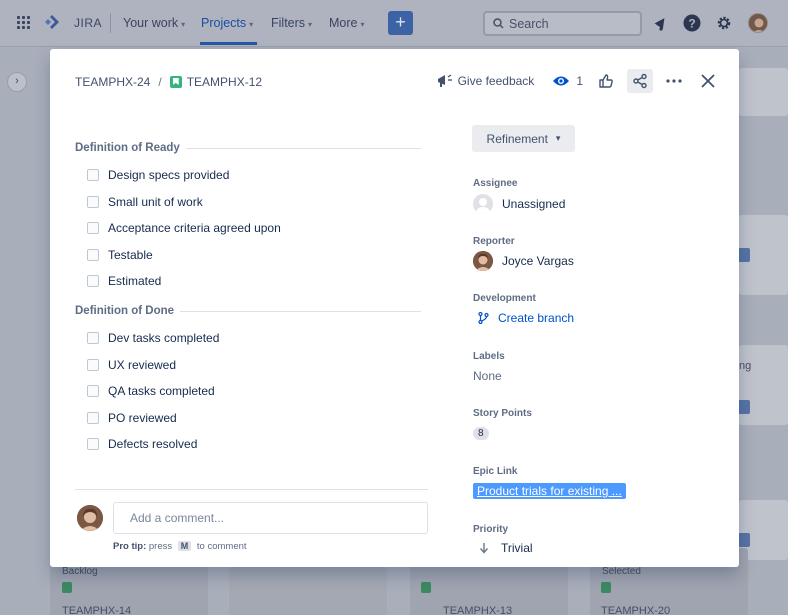  Describe the element at coordinates (248, 311) in the screenshot. I see `definition-of-done-heading: Definition of Done` at that location.